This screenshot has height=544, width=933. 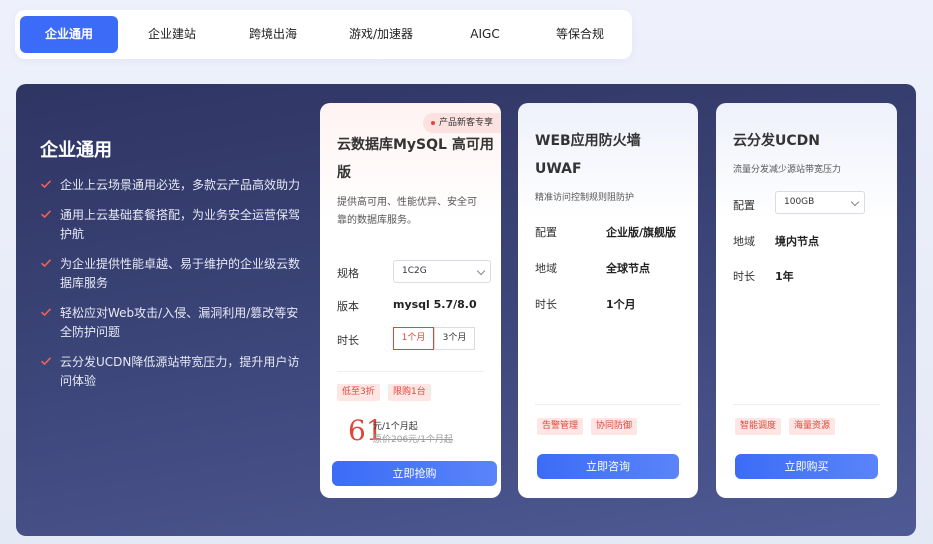 I want to click on tab-enterprise-general: 企业通用, so click(x=69, y=34).